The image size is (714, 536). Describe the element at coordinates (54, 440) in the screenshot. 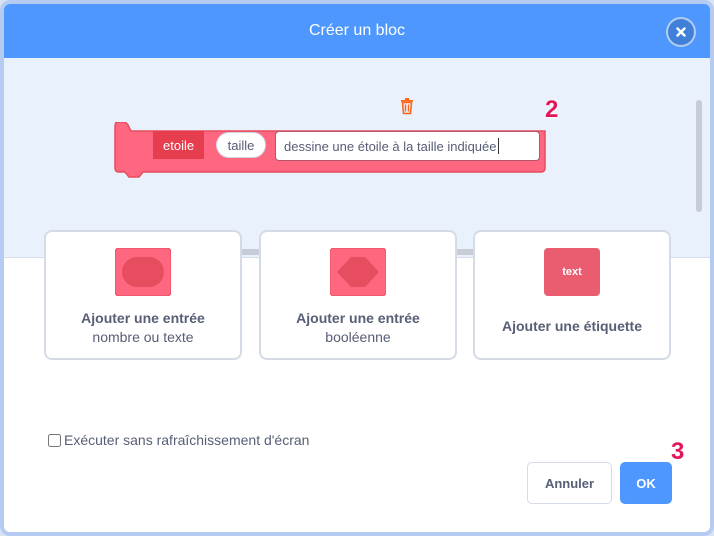

I see `run-without-refresh-checkbox` at that location.